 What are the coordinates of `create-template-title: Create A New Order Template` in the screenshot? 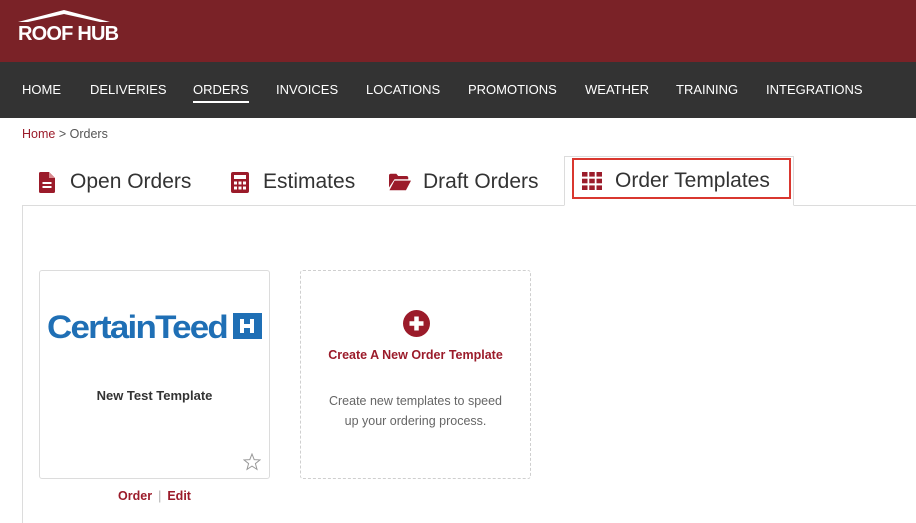 It's located at (415, 355).